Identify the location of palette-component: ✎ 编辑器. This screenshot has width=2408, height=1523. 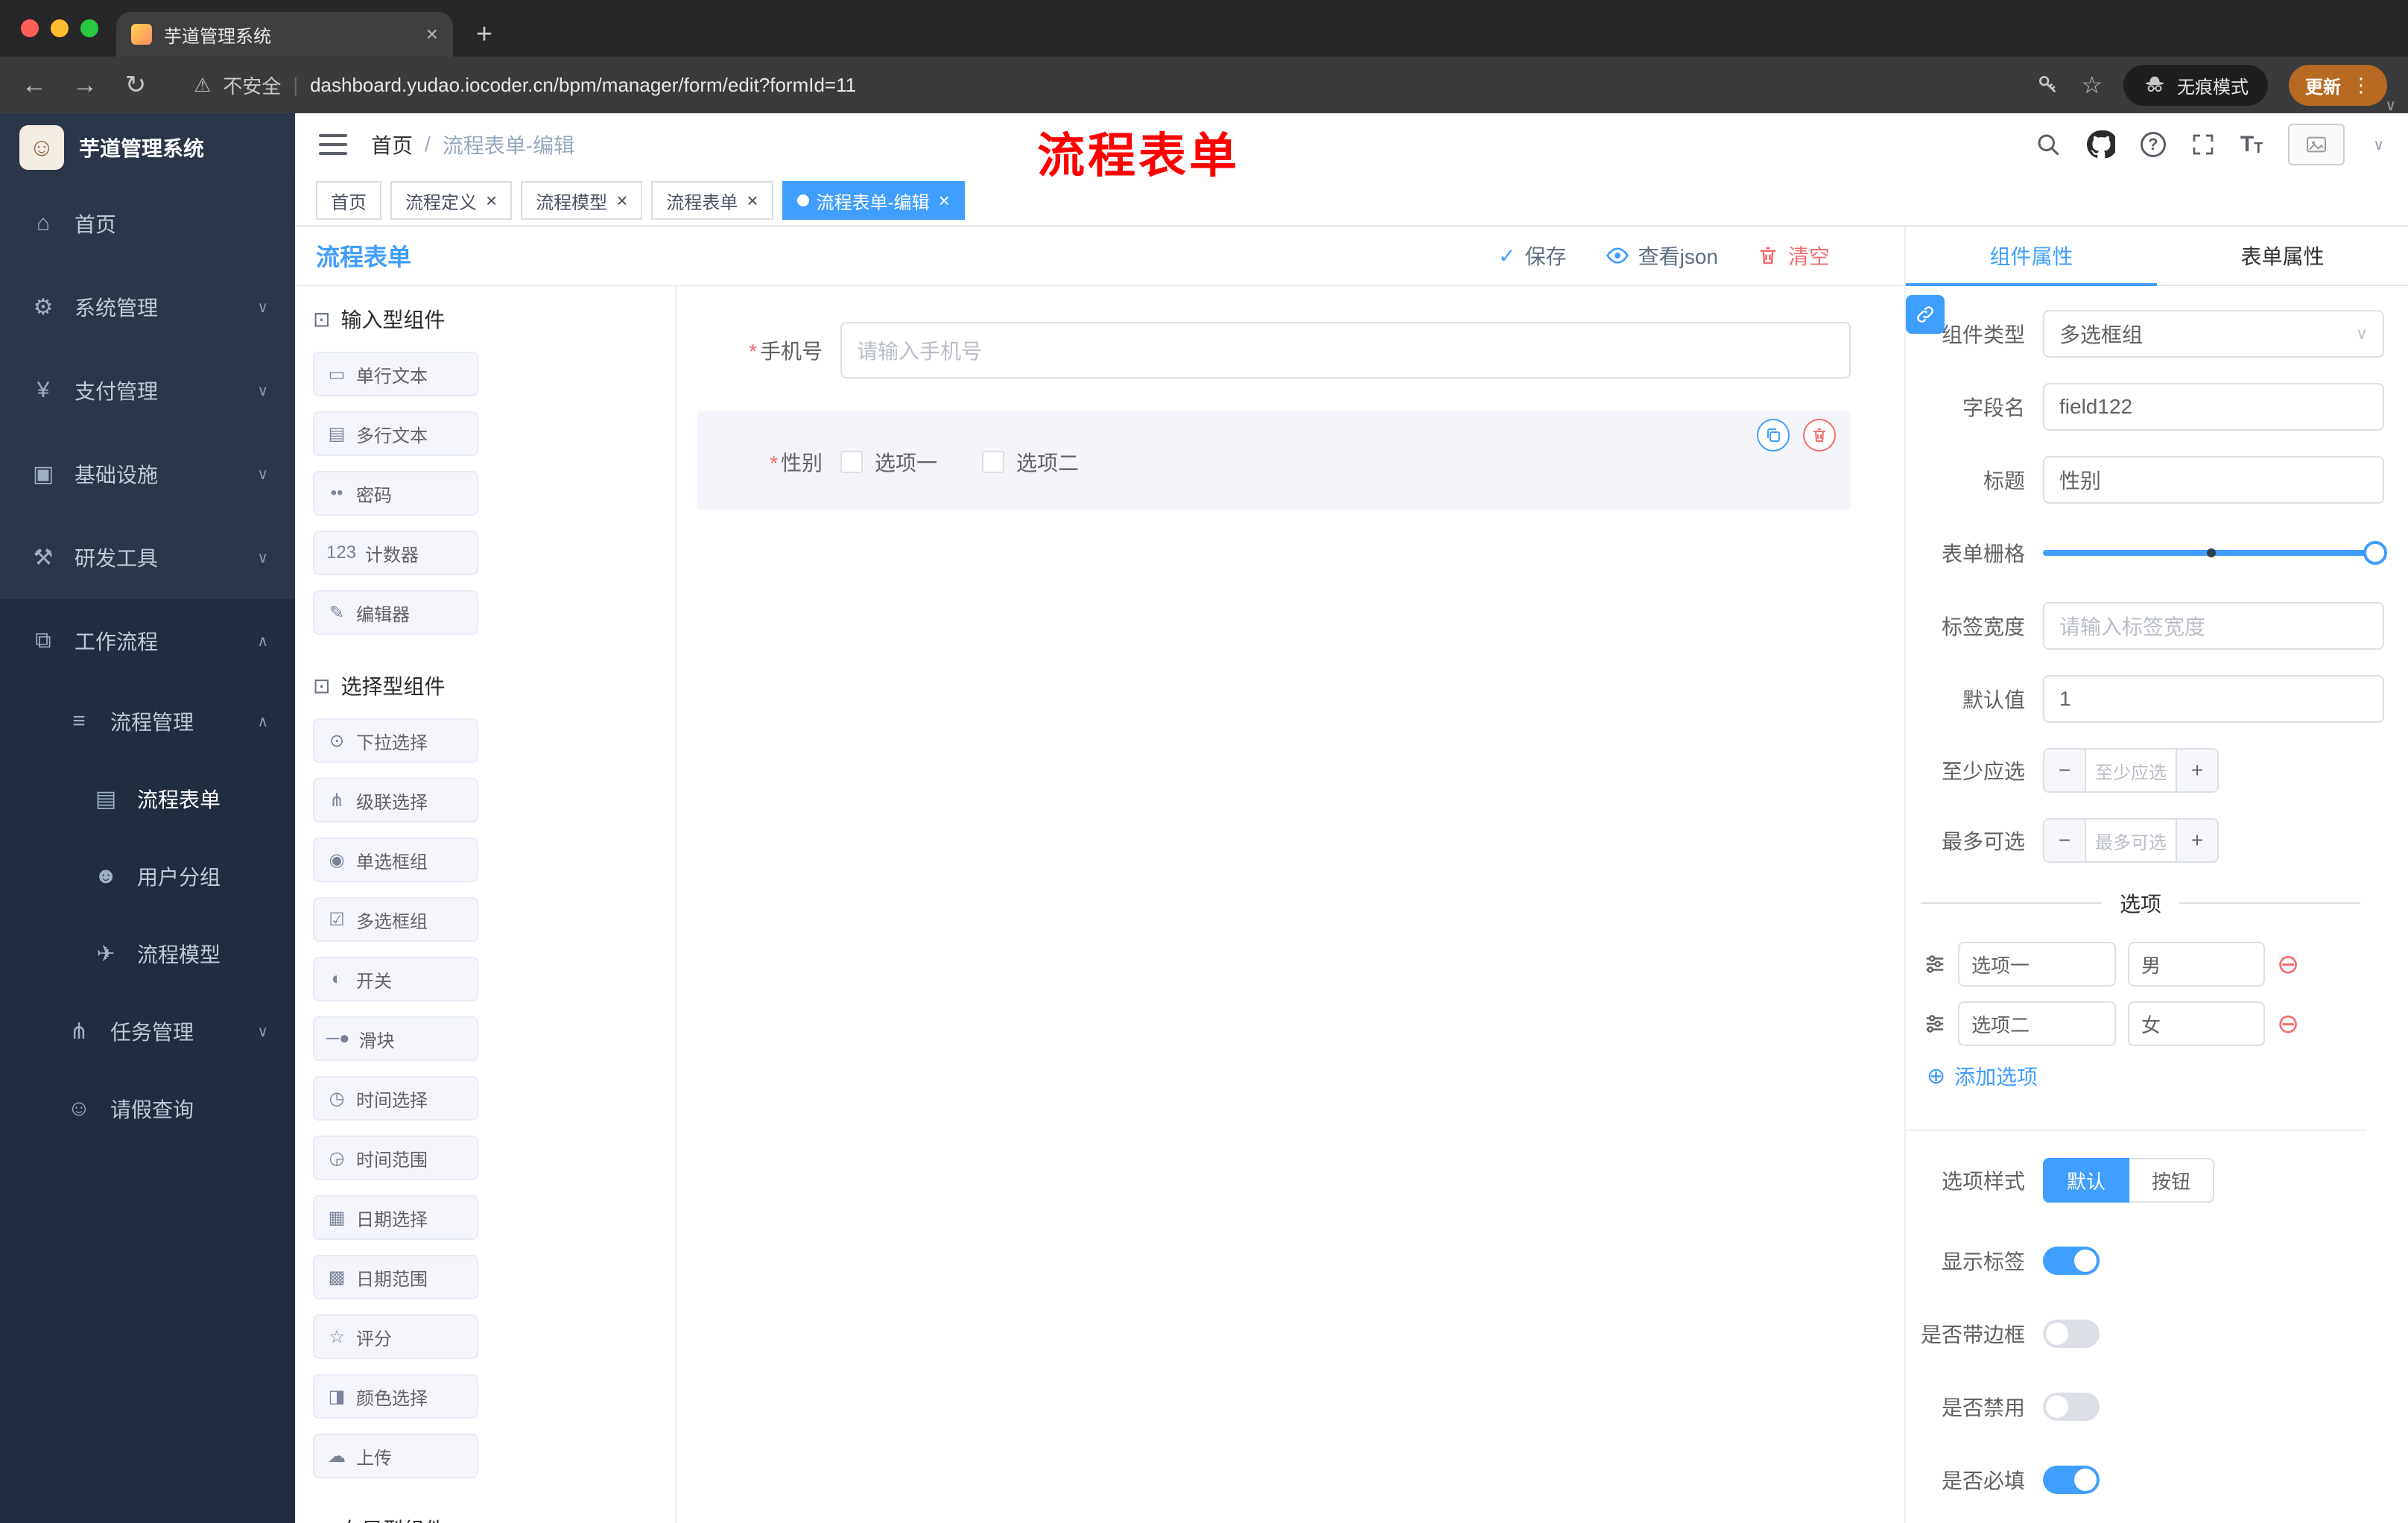
(395, 612).